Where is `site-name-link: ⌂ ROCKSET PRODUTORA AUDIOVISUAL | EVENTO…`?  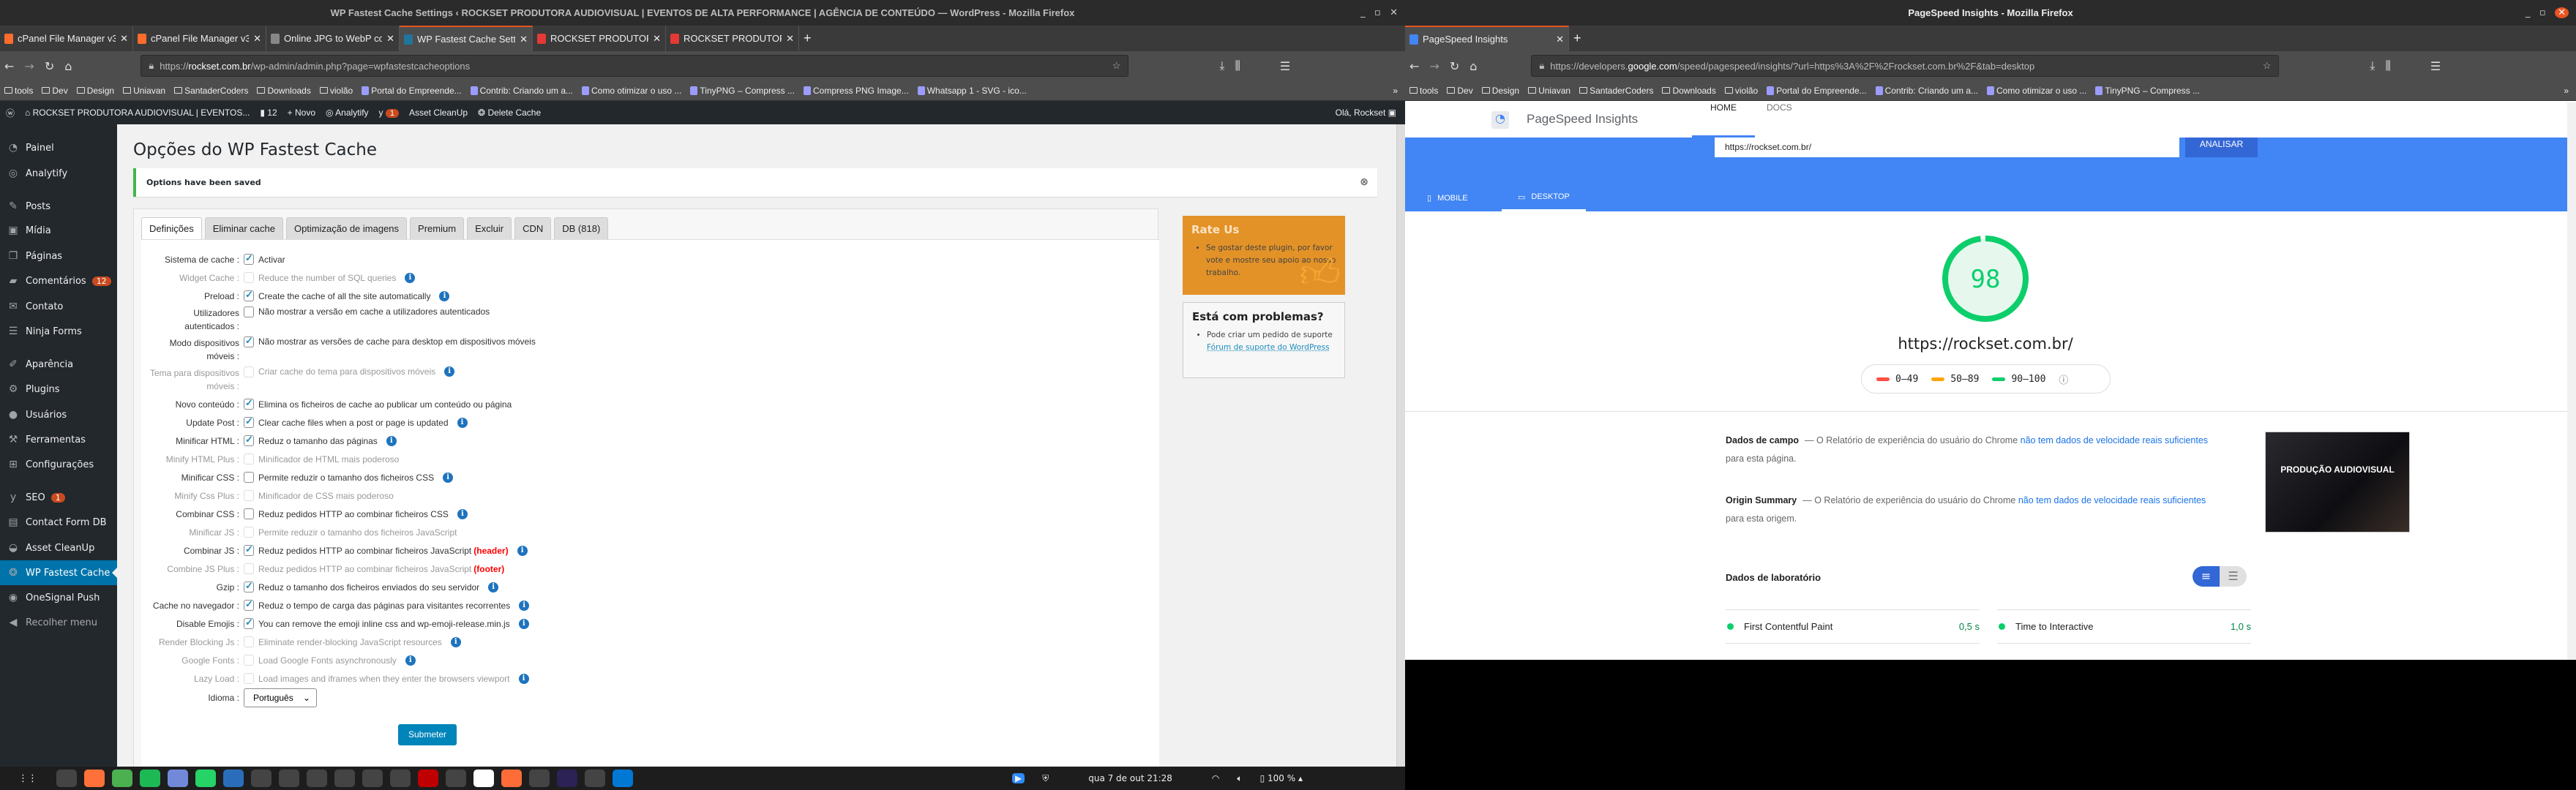 site-name-link: ⌂ ROCKSET PRODUTORA AUDIOVISUAL | EVENTO… is located at coordinates (137, 113).